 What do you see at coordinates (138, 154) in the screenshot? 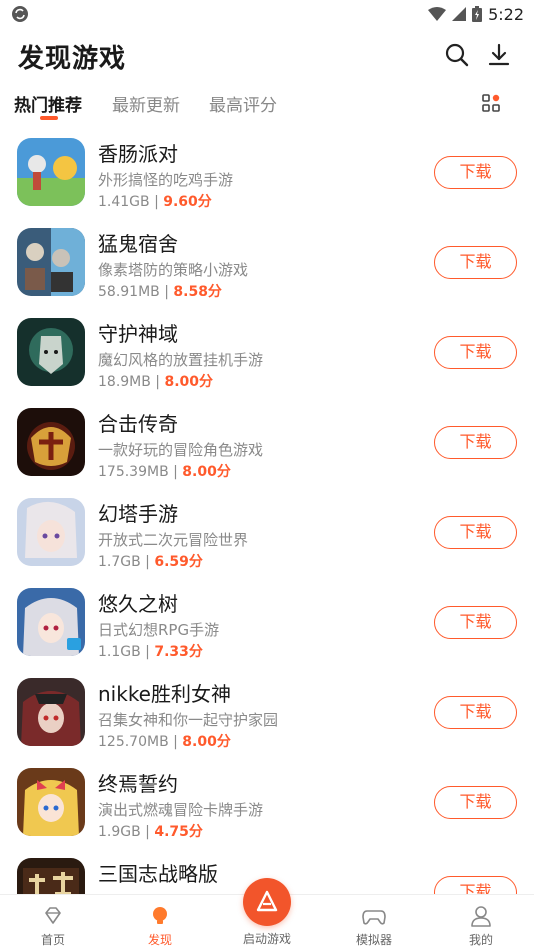
I see `game-name: 香肠派对` at bounding box center [138, 154].